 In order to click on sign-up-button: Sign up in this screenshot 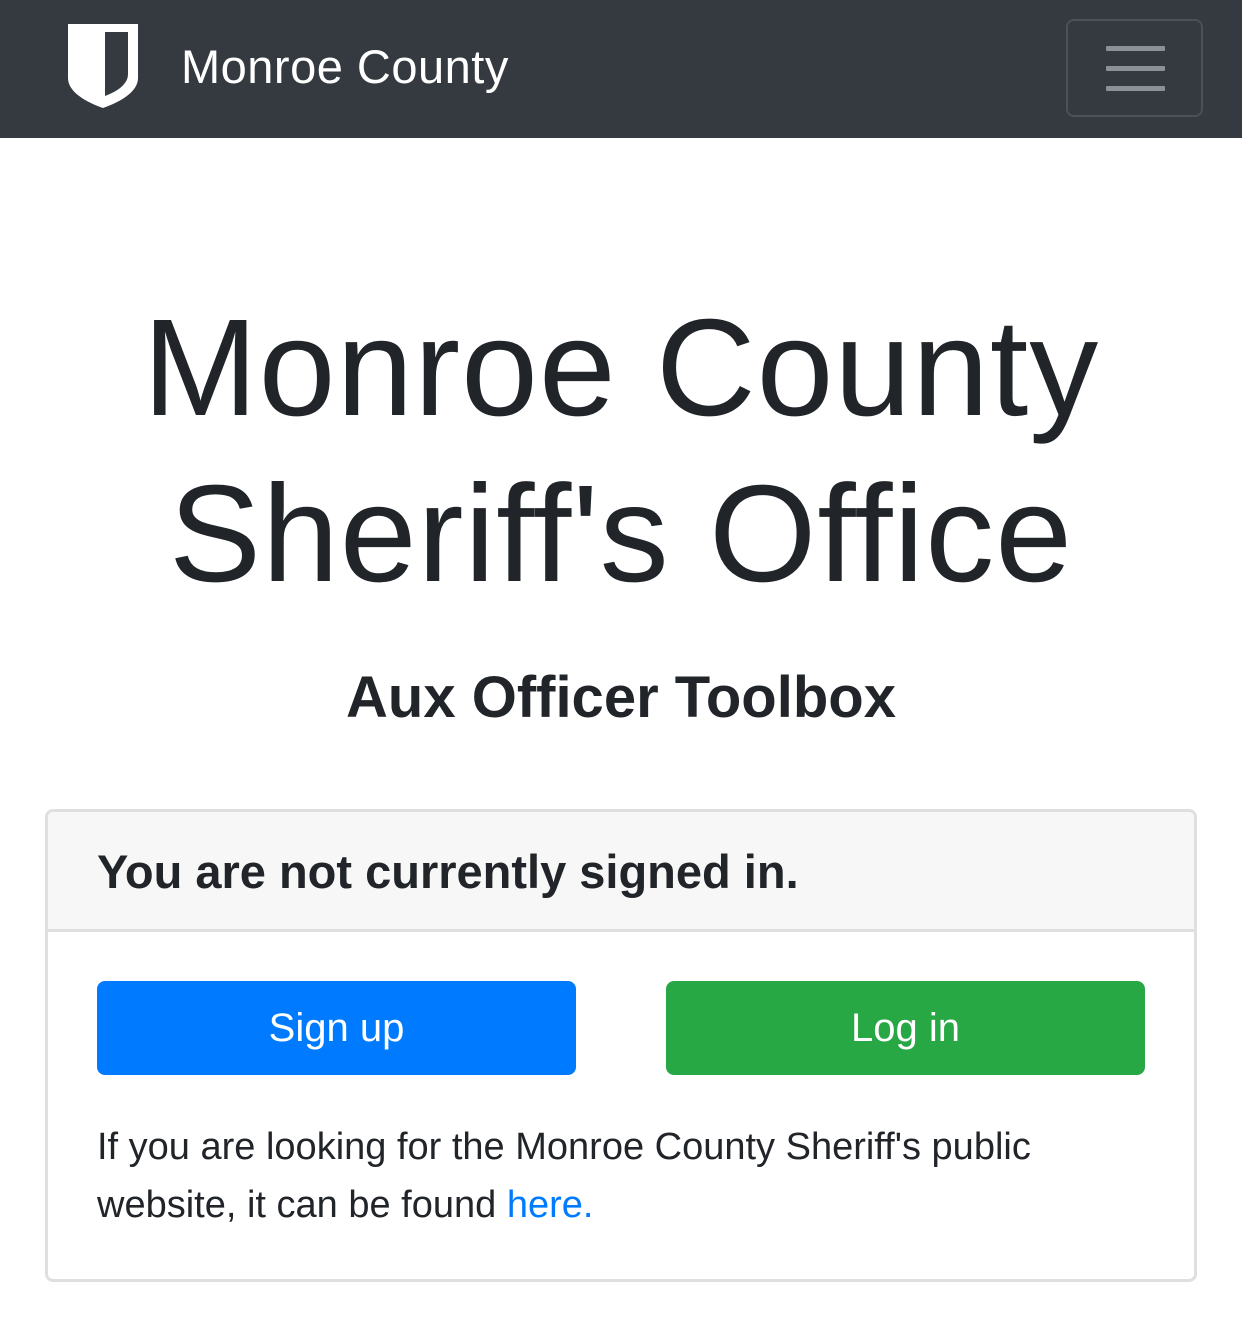, I will do `click(336, 1028)`.